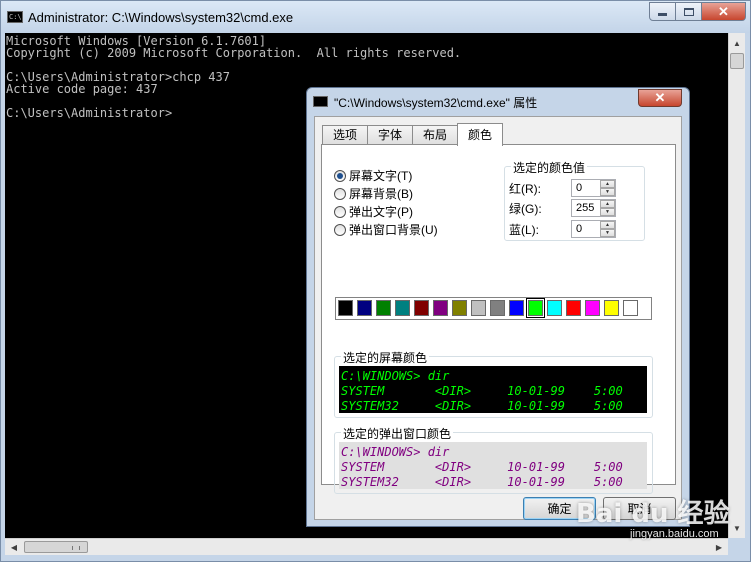  What do you see at coordinates (436, 103) in the screenshot?
I see `dialog-title: "C:\Windows\system32\cmd.exe" 属性` at bounding box center [436, 103].